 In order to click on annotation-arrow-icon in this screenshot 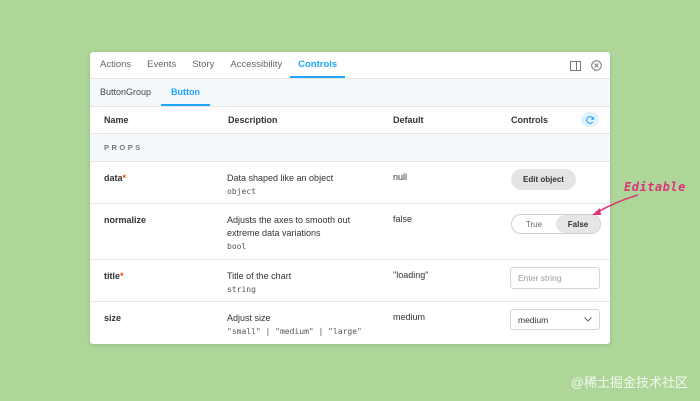, I will do `click(615, 204)`.